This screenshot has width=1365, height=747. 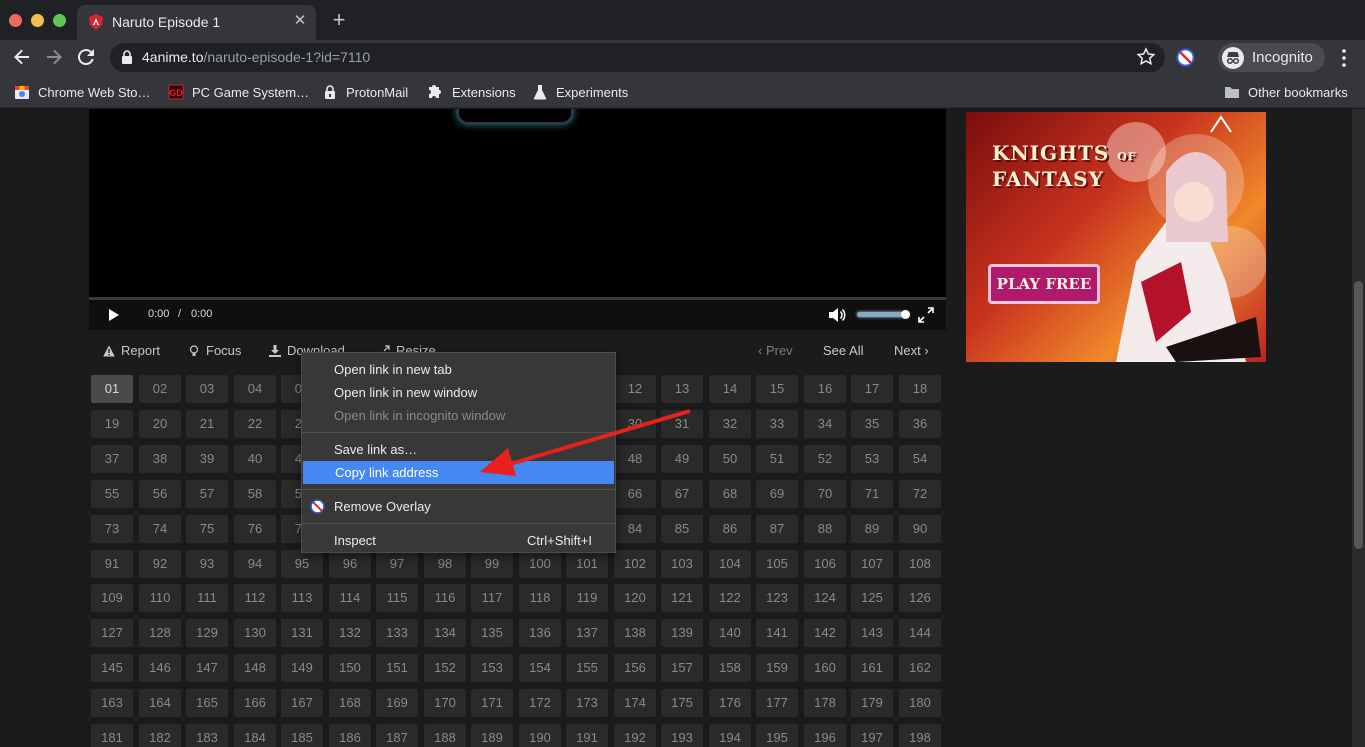 What do you see at coordinates (777, 633) in the screenshot?
I see `episode-button: 141` at bounding box center [777, 633].